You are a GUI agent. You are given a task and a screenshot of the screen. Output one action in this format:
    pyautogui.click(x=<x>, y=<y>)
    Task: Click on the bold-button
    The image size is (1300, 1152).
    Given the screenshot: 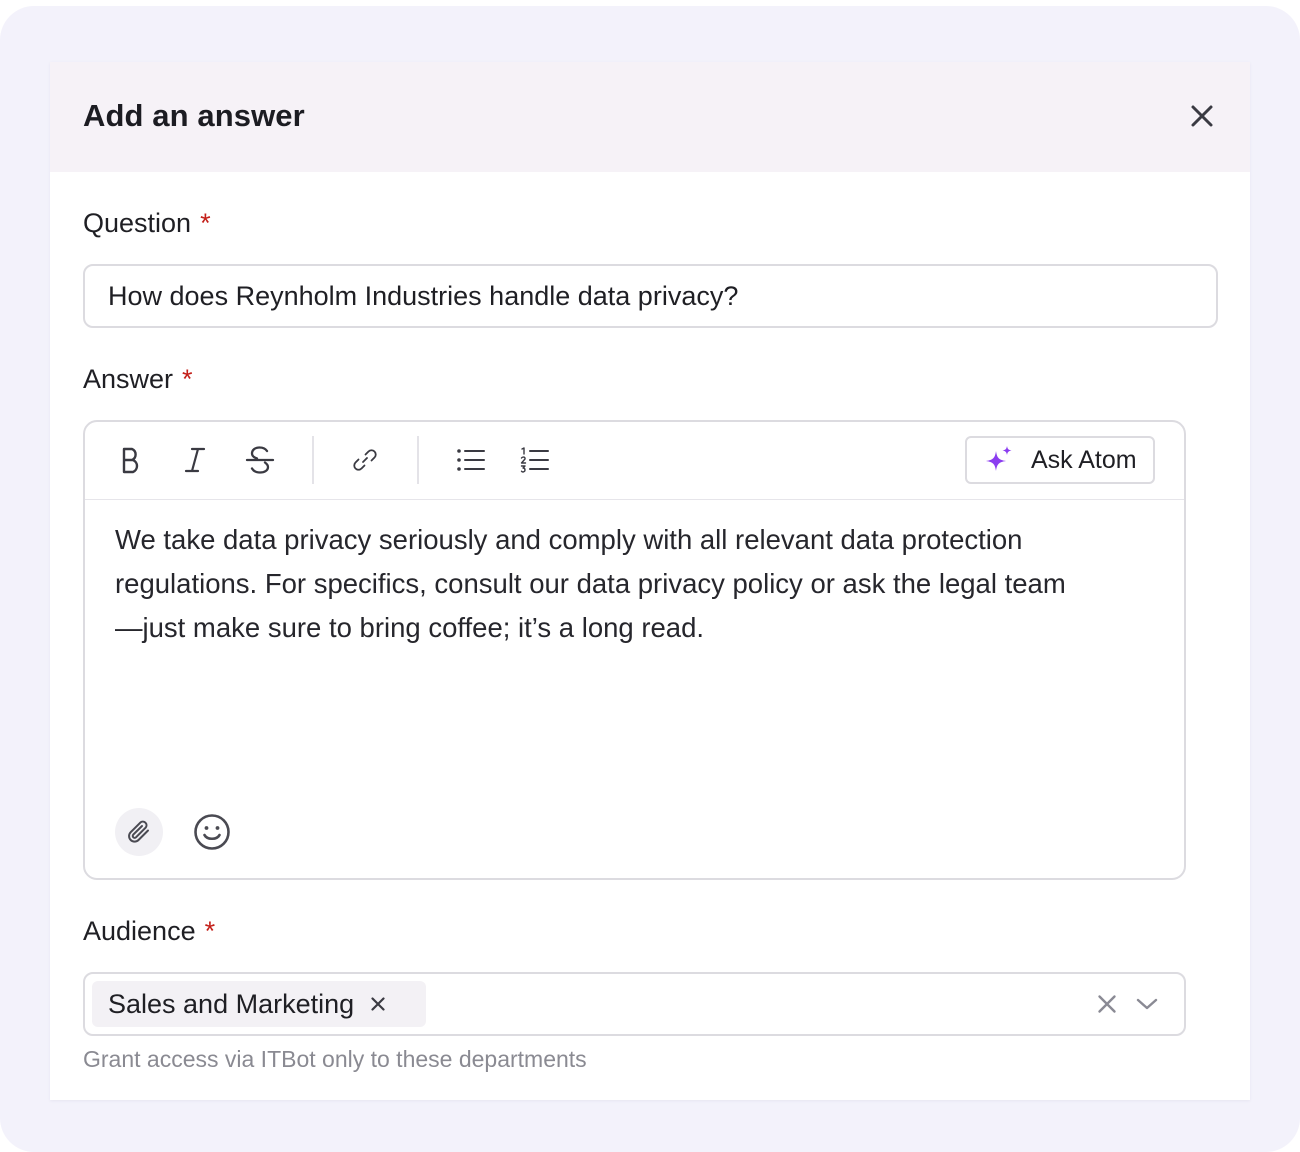 What is the action you would take?
    pyautogui.click(x=131, y=460)
    